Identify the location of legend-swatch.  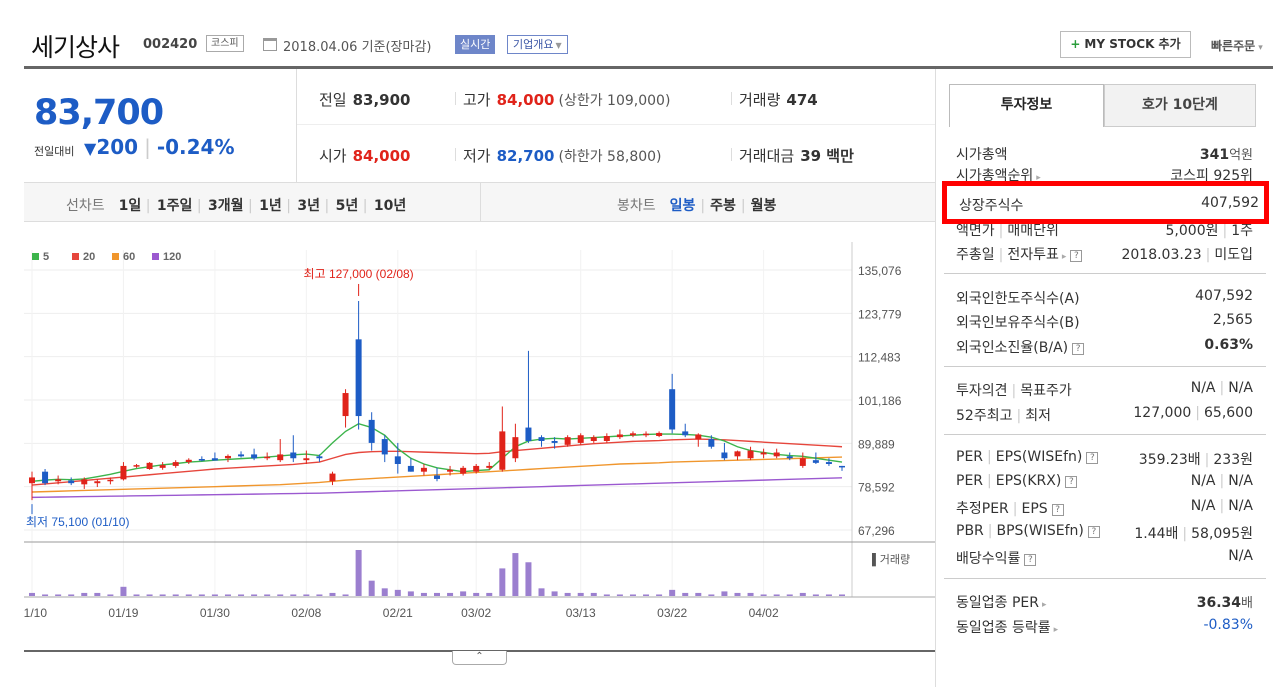
(115, 256).